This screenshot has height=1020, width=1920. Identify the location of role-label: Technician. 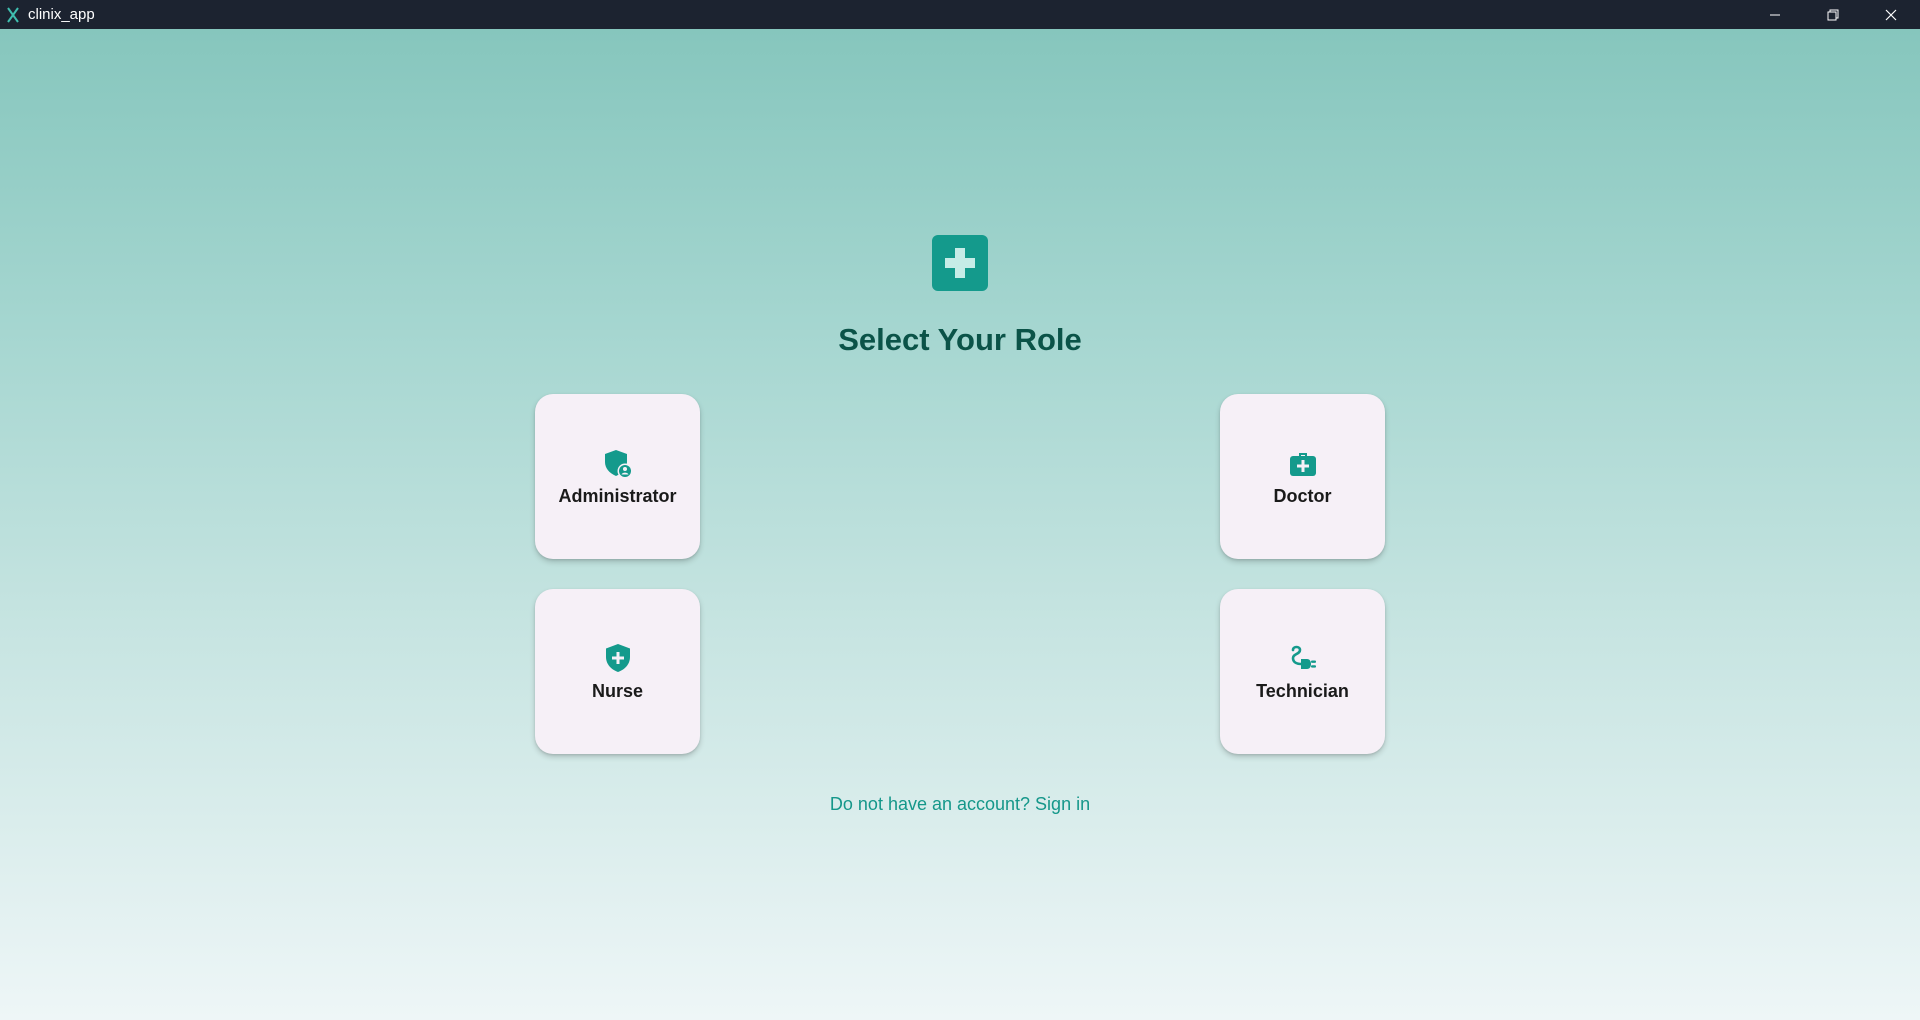
(1302, 691).